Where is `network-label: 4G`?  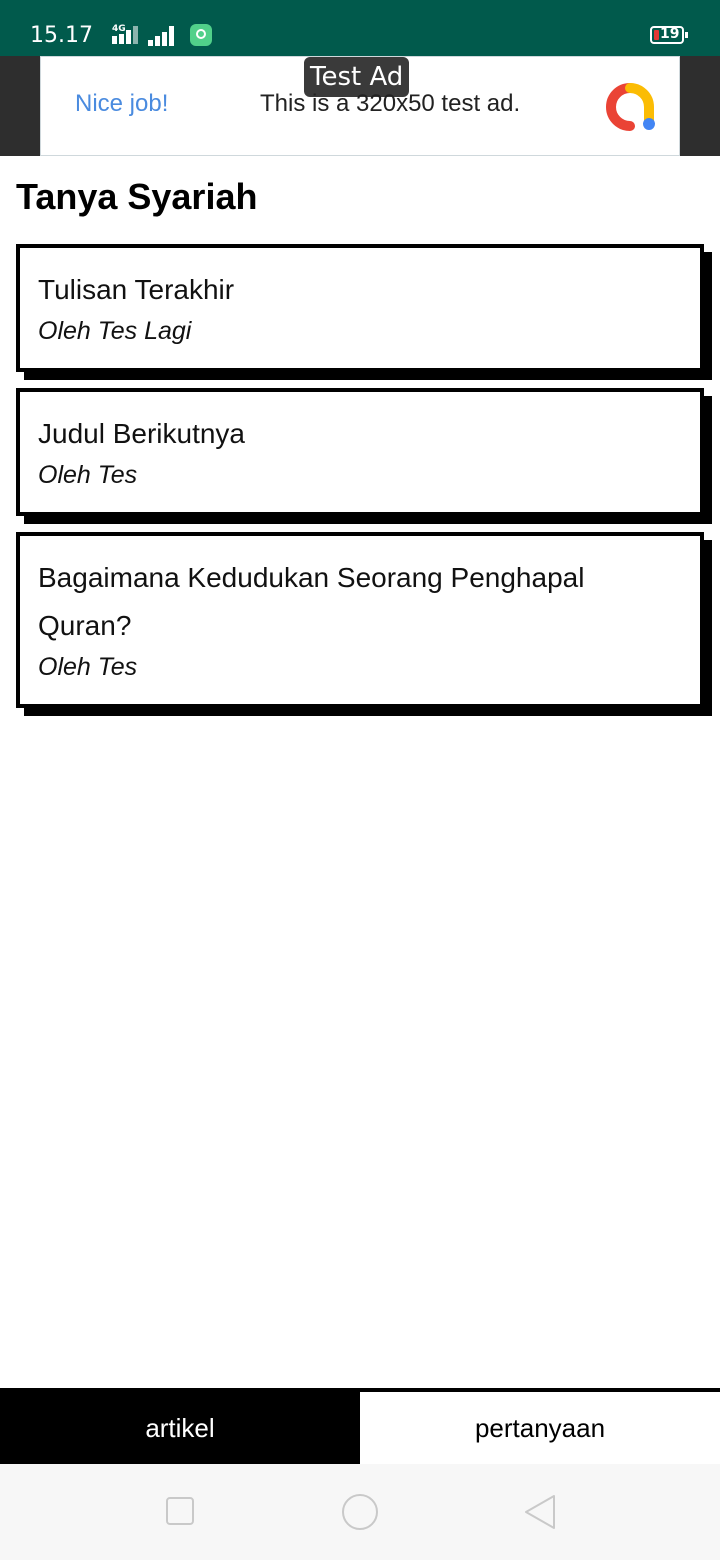 network-label: 4G is located at coordinates (119, 29).